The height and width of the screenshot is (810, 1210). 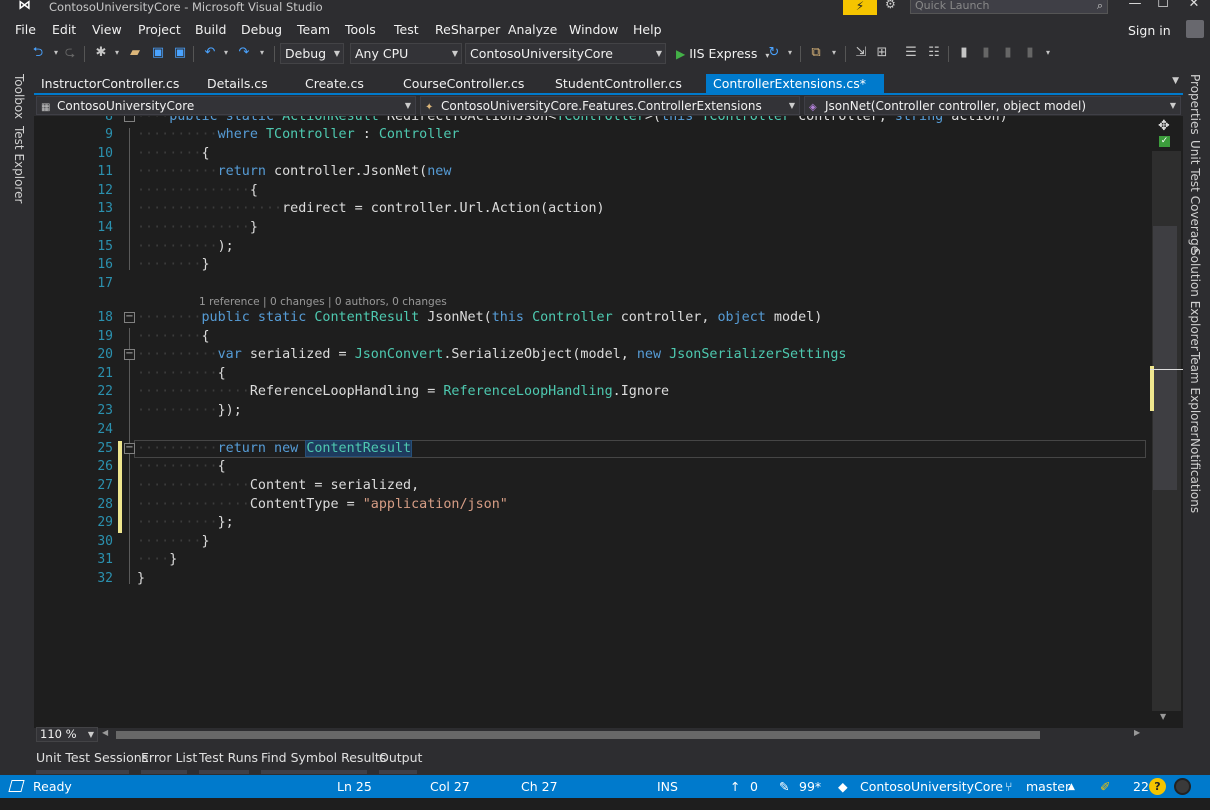 What do you see at coordinates (1149, 30) in the screenshot?
I see `sign-in-link: Sign in` at bounding box center [1149, 30].